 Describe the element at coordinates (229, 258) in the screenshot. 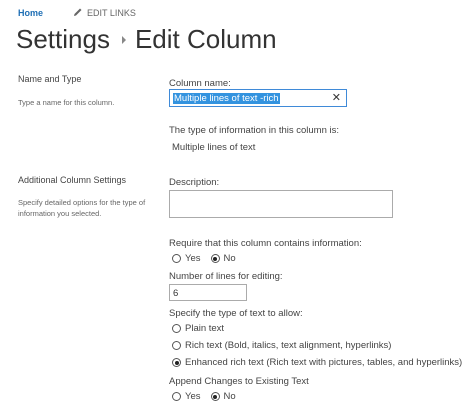

I see `require-no-label: No` at that location.